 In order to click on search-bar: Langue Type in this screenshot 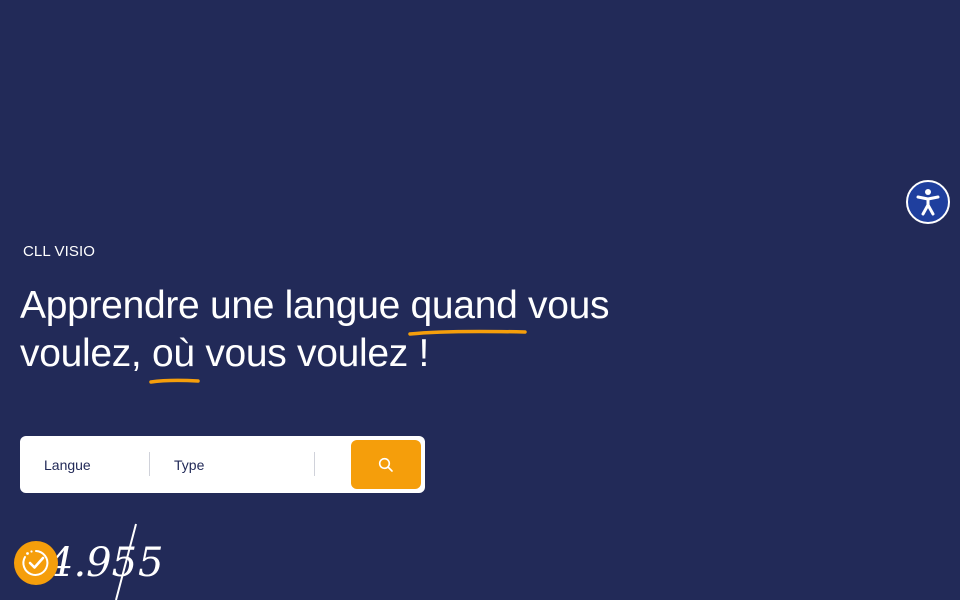, I will do `click(222, 464)`.